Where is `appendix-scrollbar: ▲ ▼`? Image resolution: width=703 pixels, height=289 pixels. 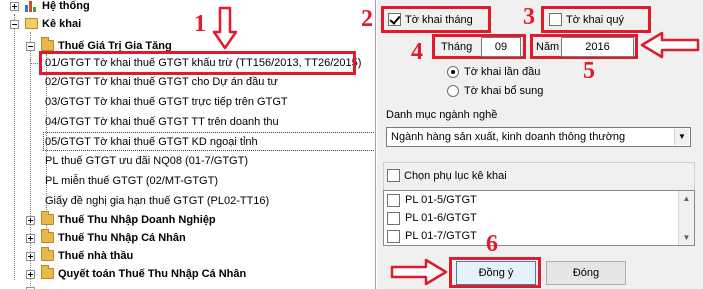 appendix-scrollbar: ▲ ▼ is located at coordinates (686, 218).